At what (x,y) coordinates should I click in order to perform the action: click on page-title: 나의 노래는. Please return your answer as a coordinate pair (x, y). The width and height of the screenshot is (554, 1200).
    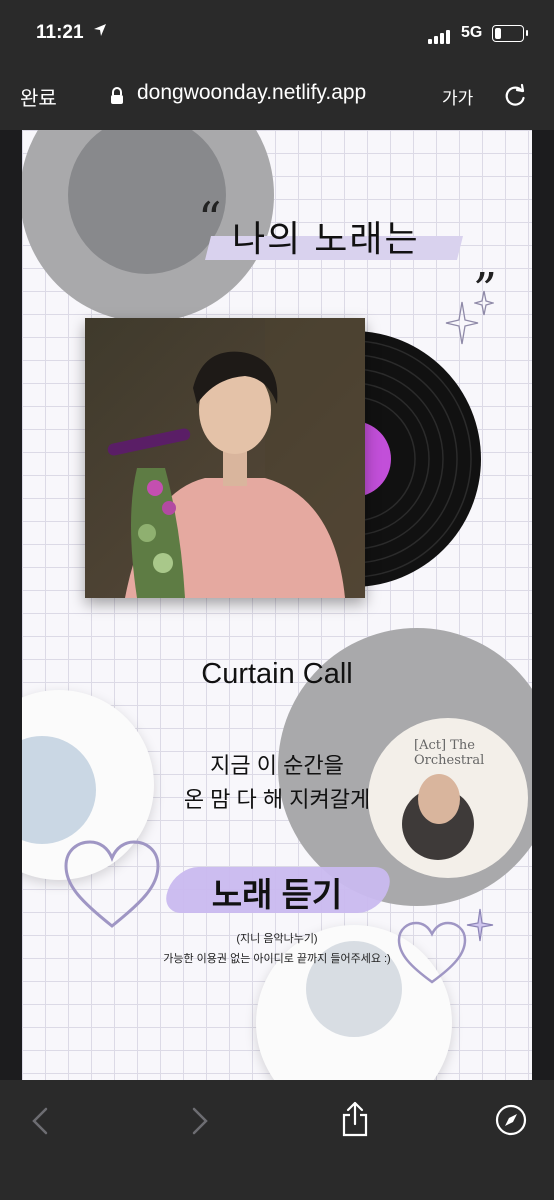
    Looking at the image, I should click on (326, 238).